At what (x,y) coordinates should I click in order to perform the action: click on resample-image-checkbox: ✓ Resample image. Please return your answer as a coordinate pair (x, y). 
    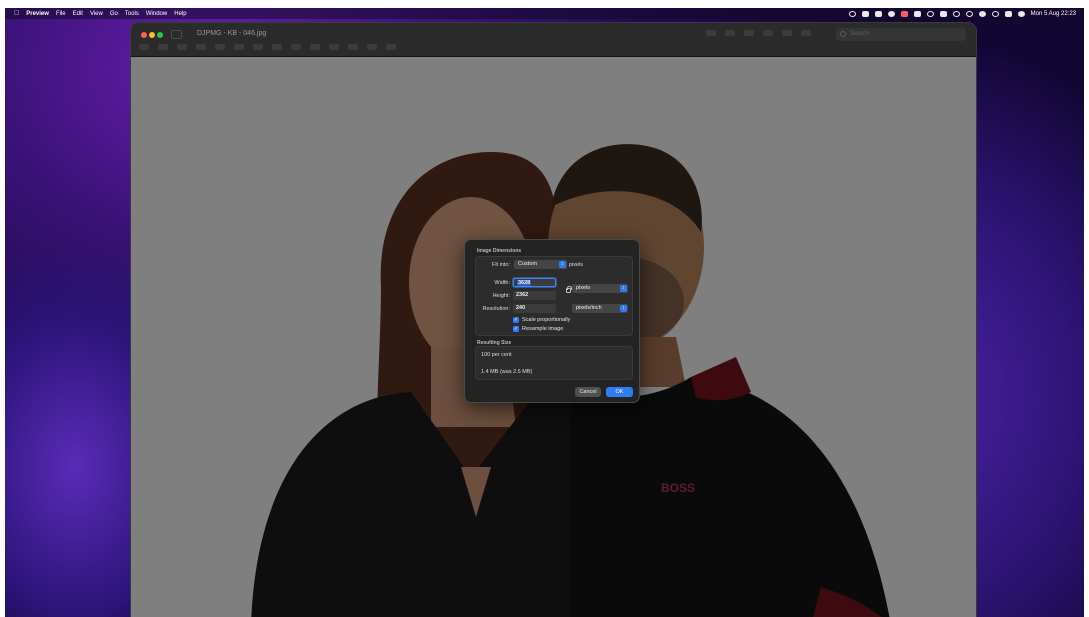
    Looking at the image, I should click on (538, 329).